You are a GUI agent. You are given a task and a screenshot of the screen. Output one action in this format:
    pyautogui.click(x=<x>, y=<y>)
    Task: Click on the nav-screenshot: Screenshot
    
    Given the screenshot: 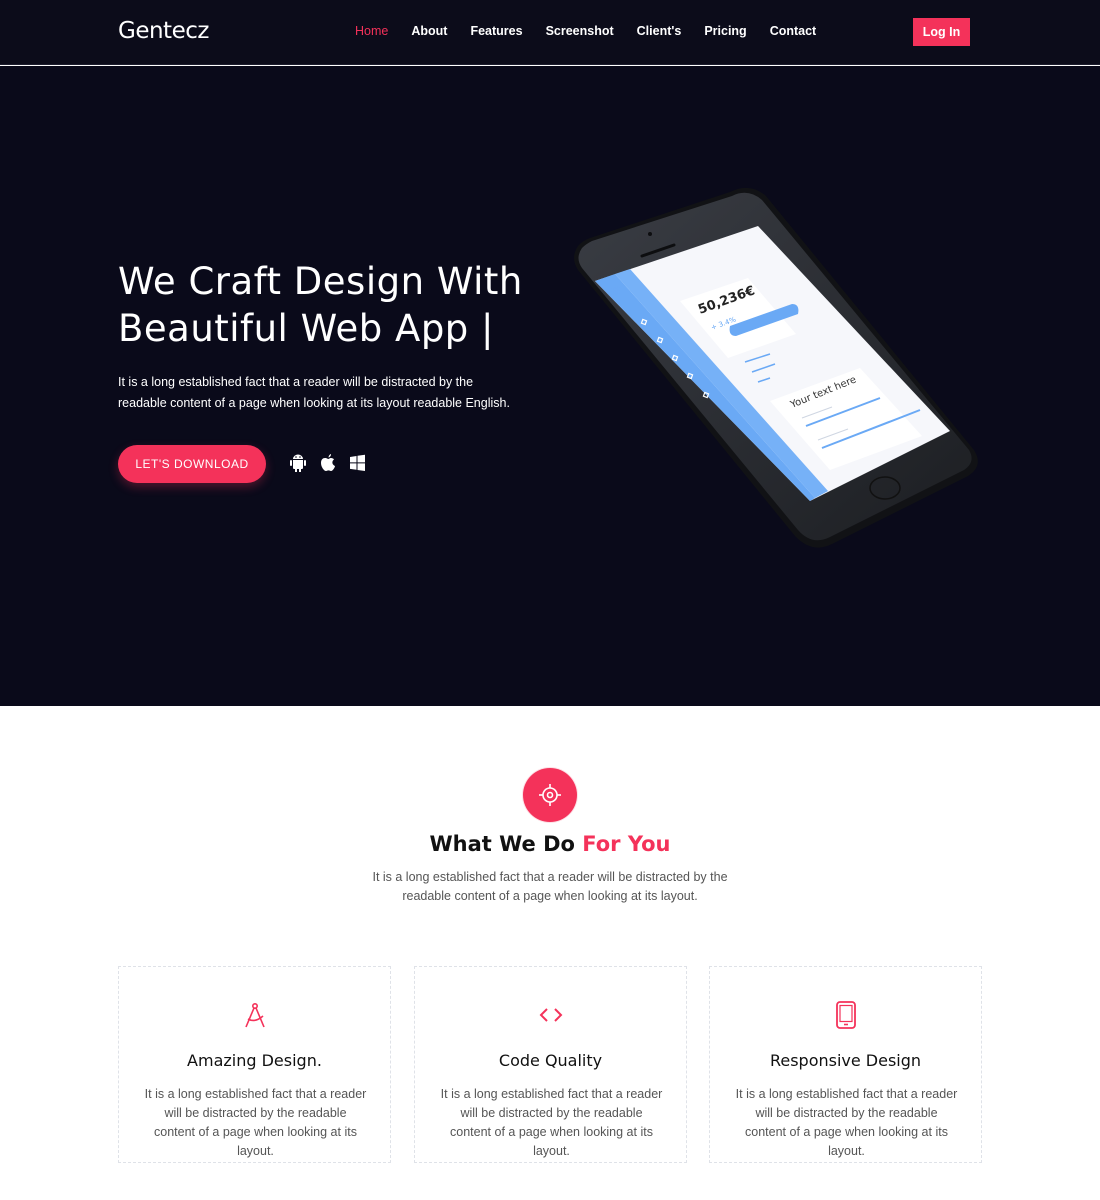 What is the action you would take?
    pyautogui.click(x=580, y=31)
    